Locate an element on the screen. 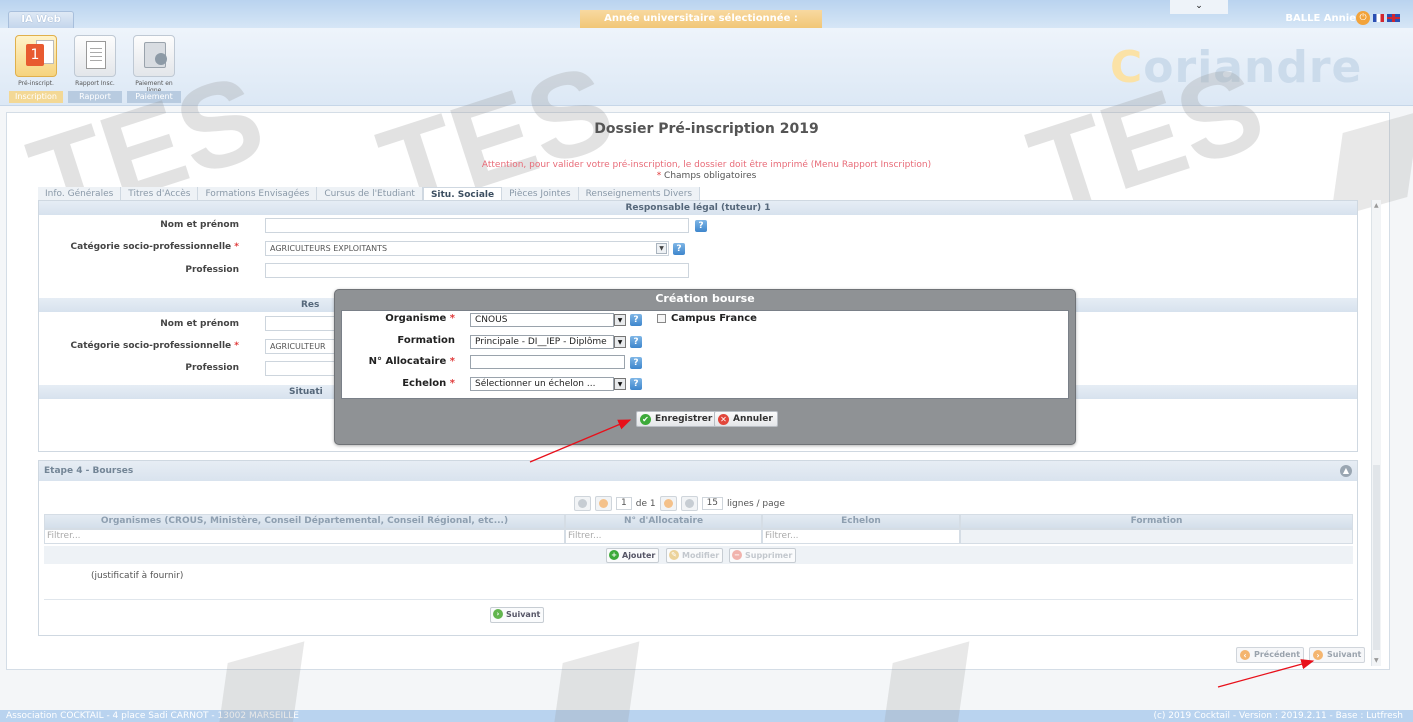  tab-titres-acces: Titres d'Accès is located at coordinates (160, 194).